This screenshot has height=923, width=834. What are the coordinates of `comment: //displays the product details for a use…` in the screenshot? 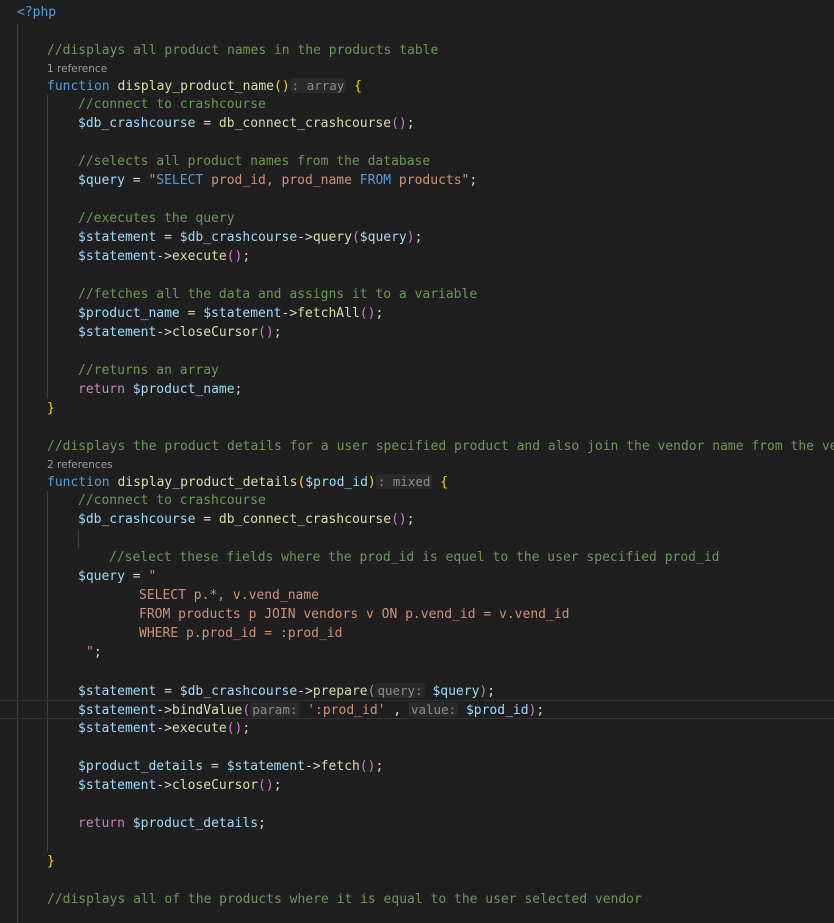 It's located at (440, 446).